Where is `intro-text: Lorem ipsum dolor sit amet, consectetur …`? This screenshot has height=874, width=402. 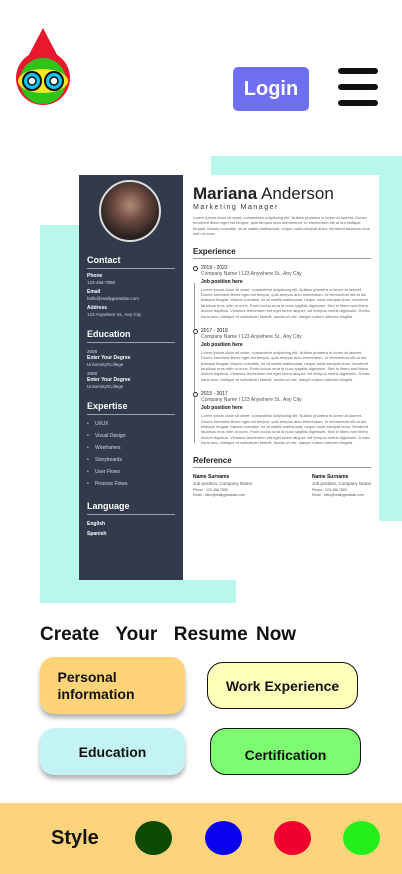
intro-text: Lorem ipsum dolor sit amet, consectetur … is located at coordinates (281, 226).